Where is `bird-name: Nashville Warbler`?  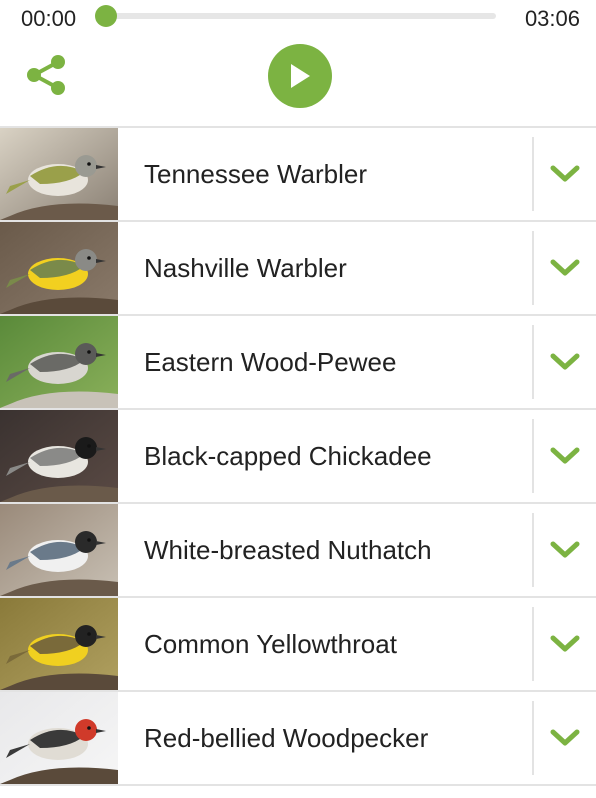 bird-name: Nashville Warbler is located at coordinates (245, 267).